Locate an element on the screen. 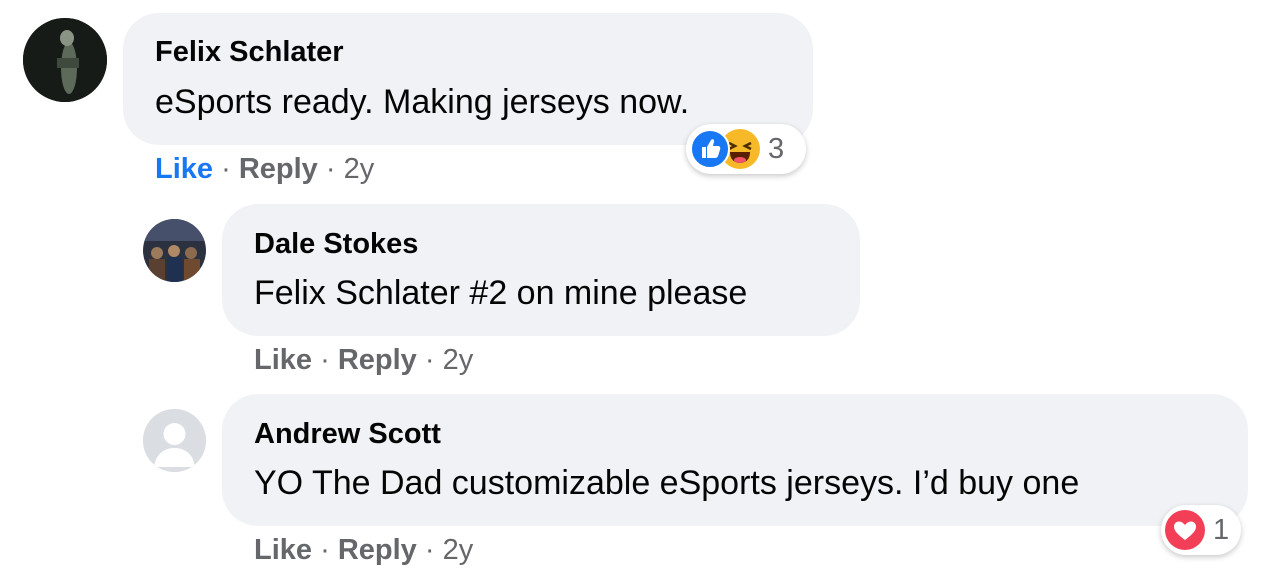 The width and height of the screenshot is (1264, 587). default-avatar-icon is located at coordinates (174, 440).